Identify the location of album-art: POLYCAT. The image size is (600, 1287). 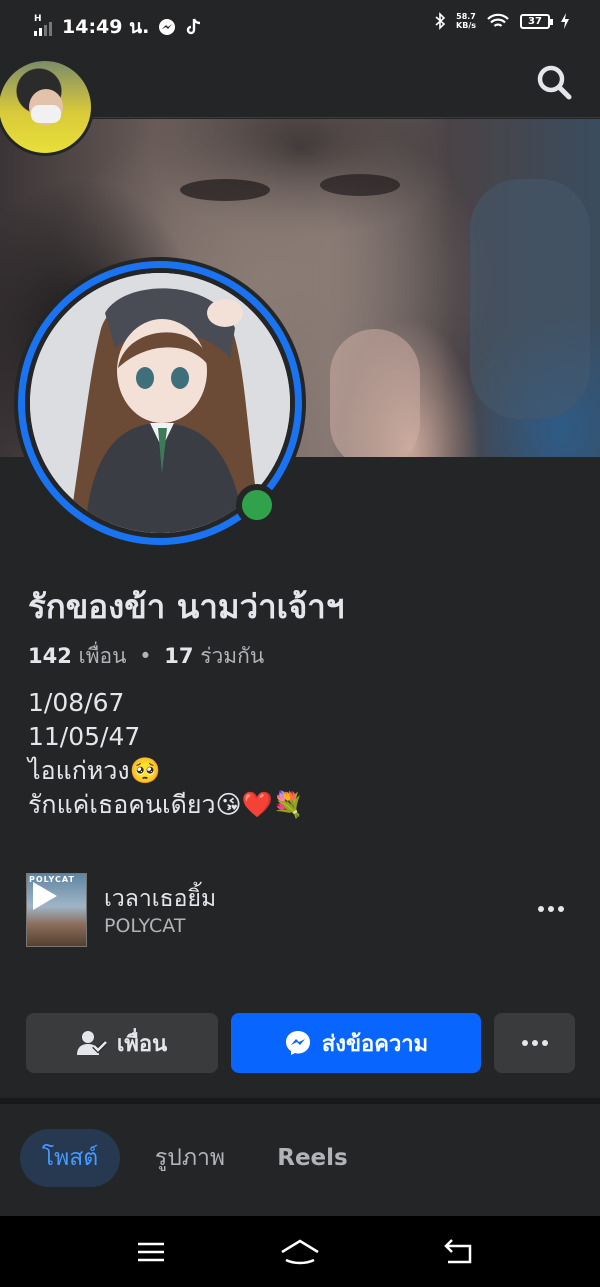
(56, 910).